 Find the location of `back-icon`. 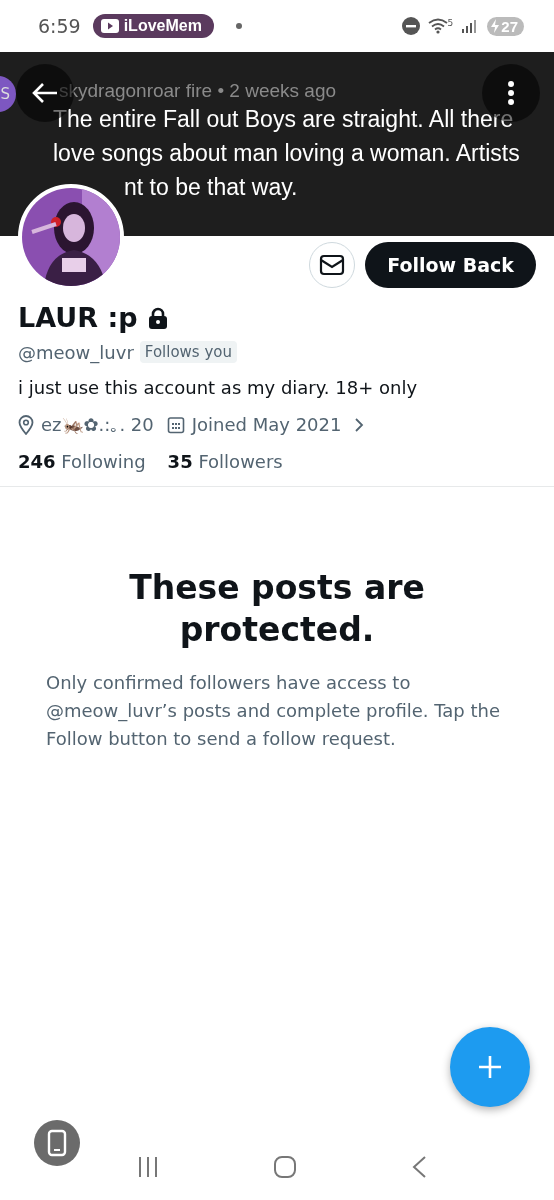

back-icon is located at coordinates (419, 1167).